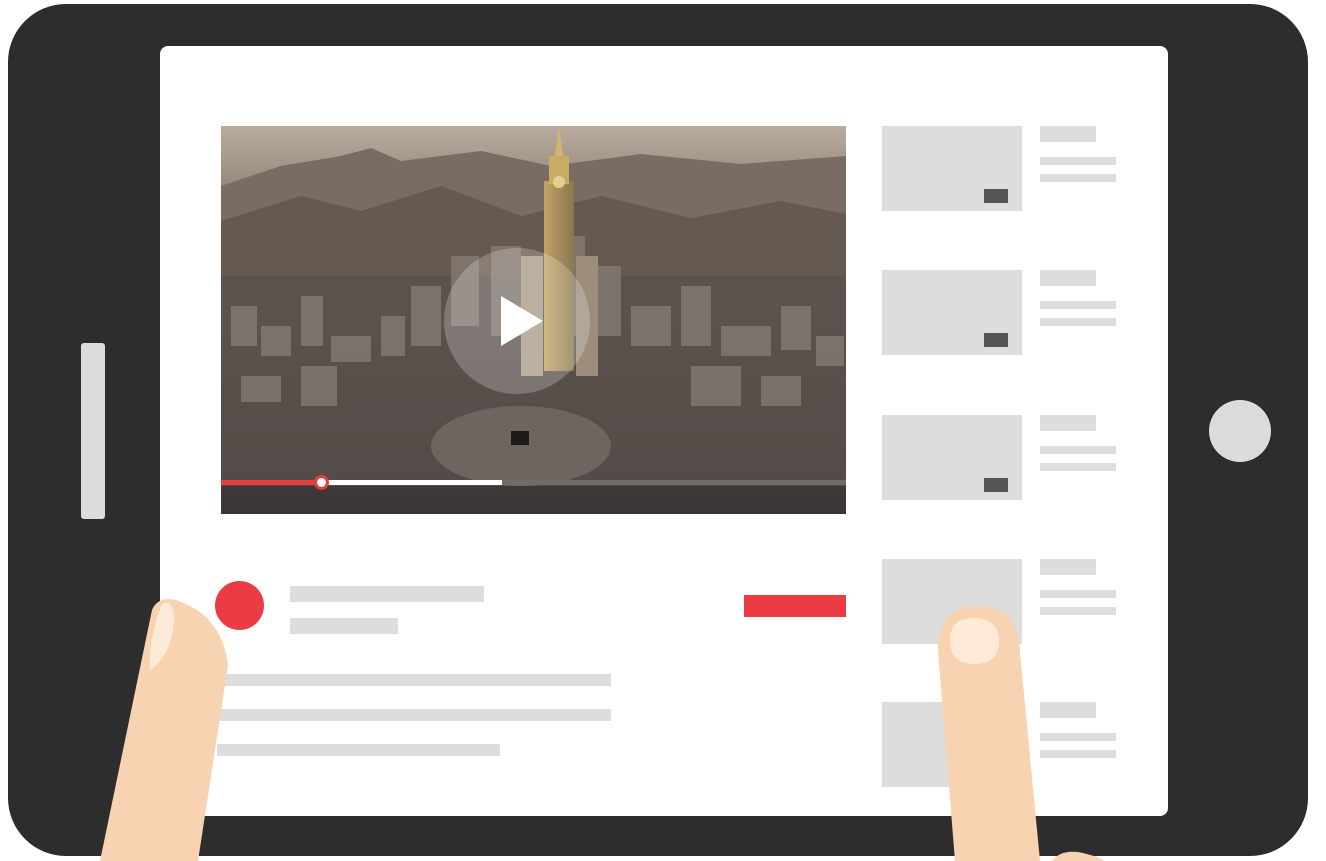 The image size is (1326, 861). I want to click on left-hand, so click(164, 730).